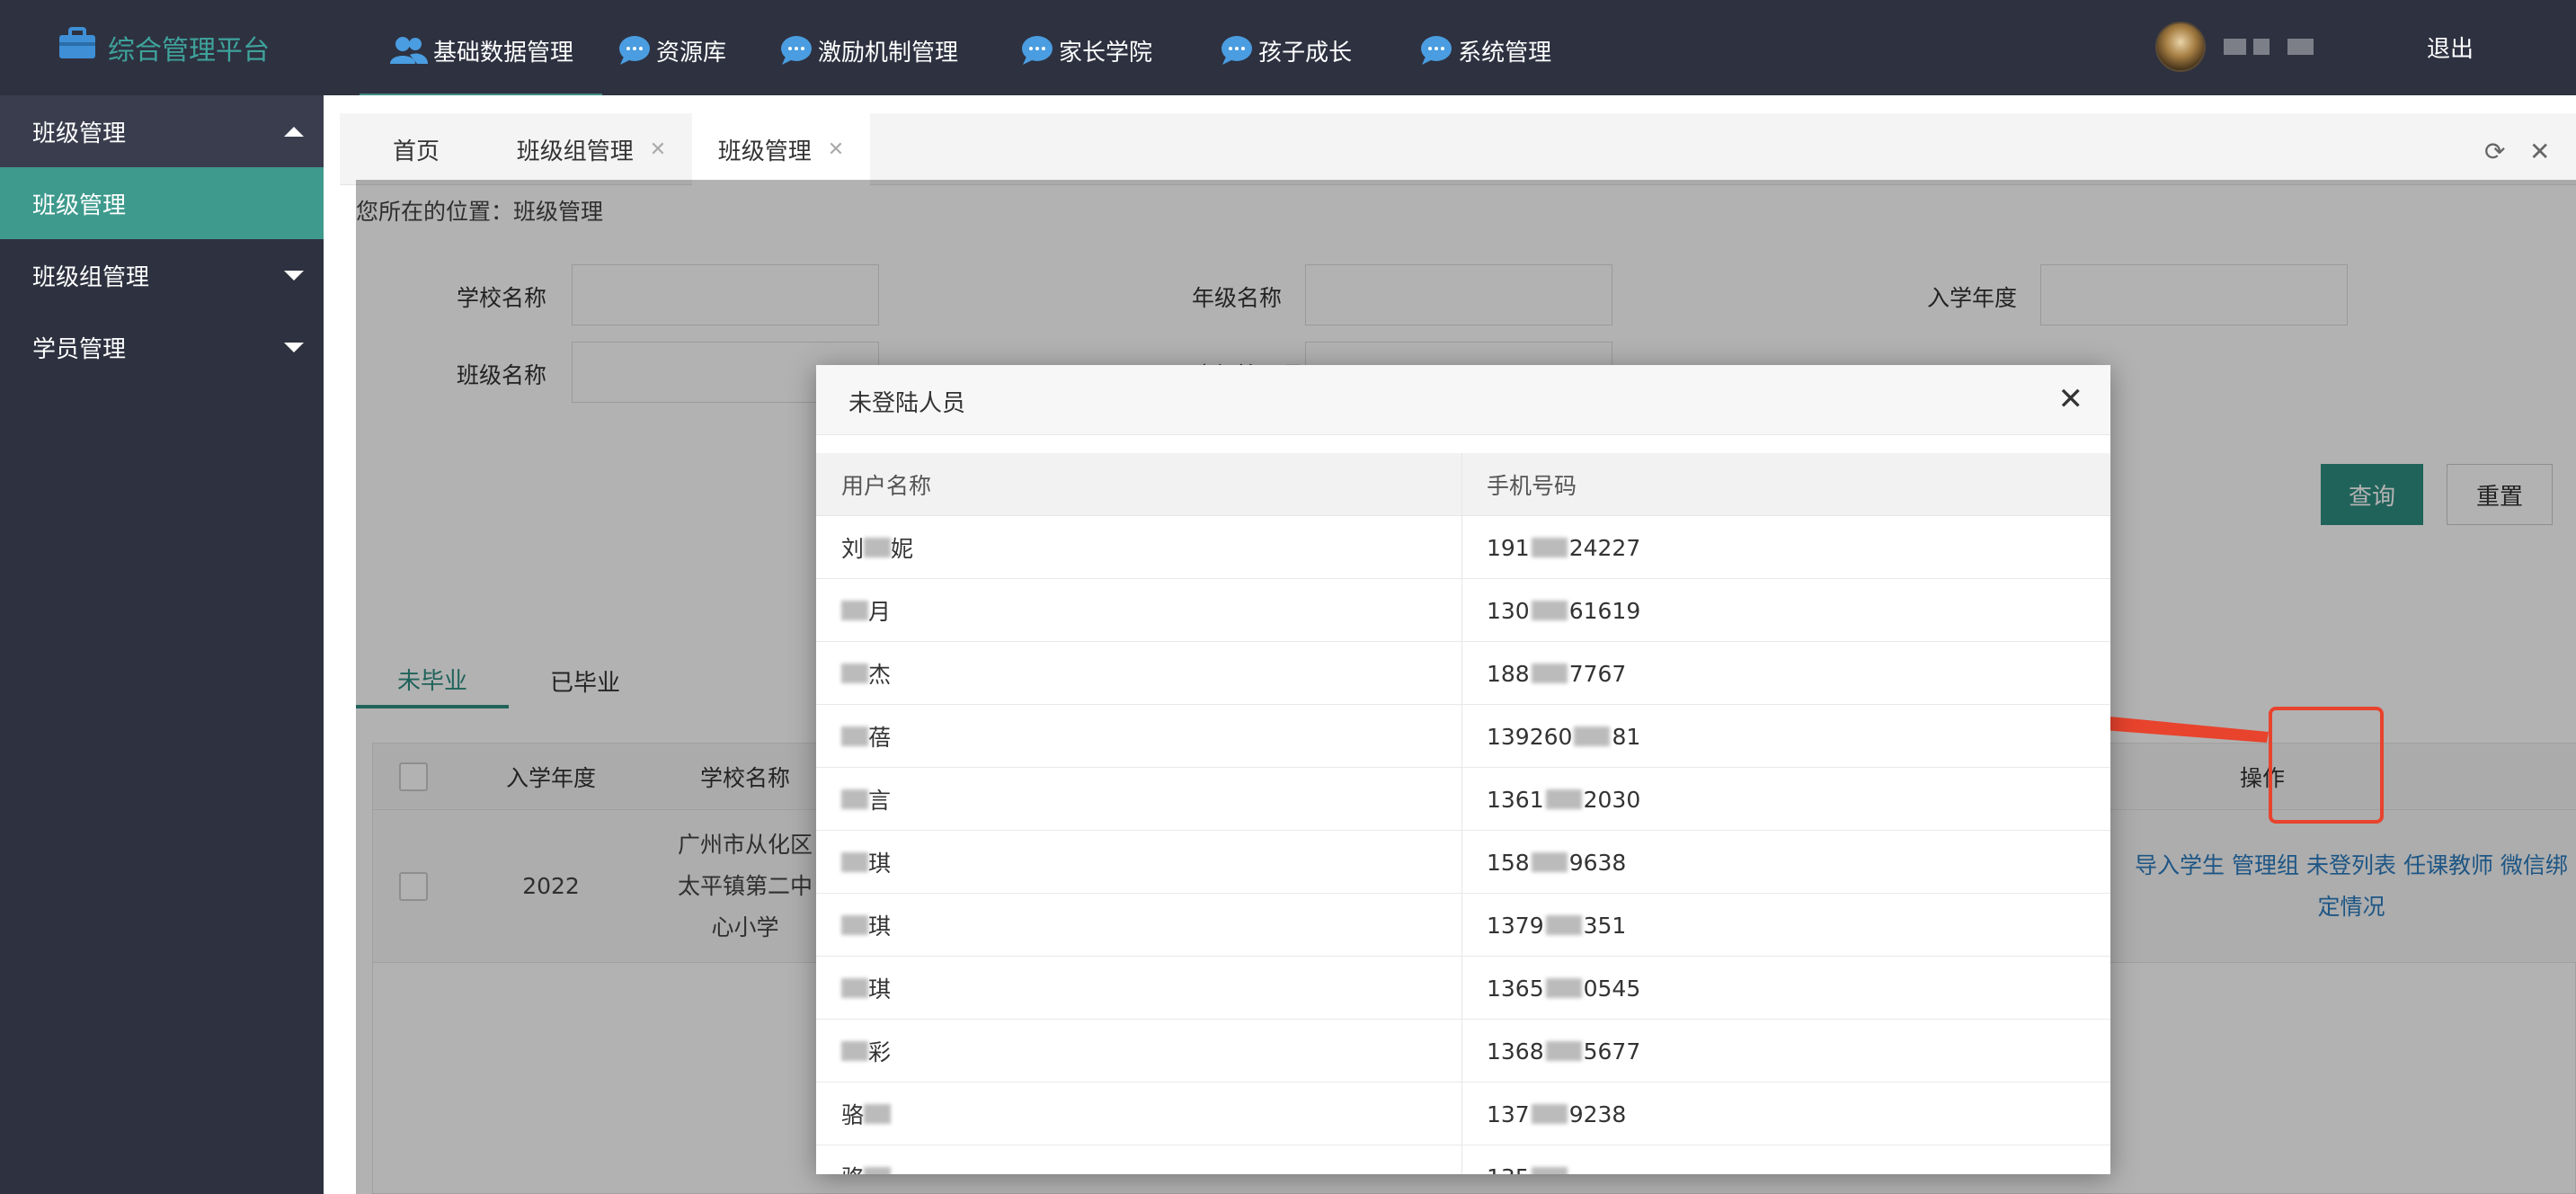 The height and width of the screenshot is (1194, 2576). What do you see at coordinates (162, 347) in the screenshot?
I see `sidebar-group-student: 学员管理` at bounding box center [162, 347].